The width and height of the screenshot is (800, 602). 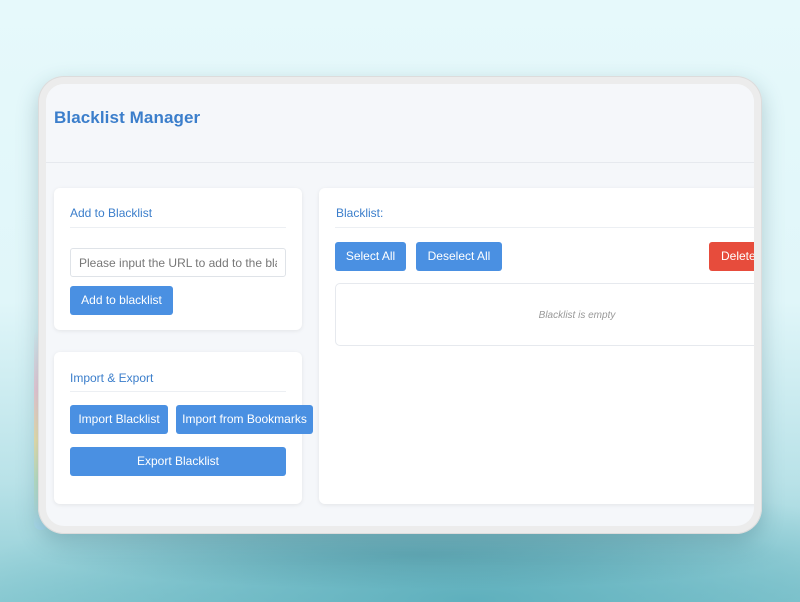 What do you see at coordinates (370, 256) in the screenshot?
I see `select-all-button: Select All` at bounding box center [370, 256].